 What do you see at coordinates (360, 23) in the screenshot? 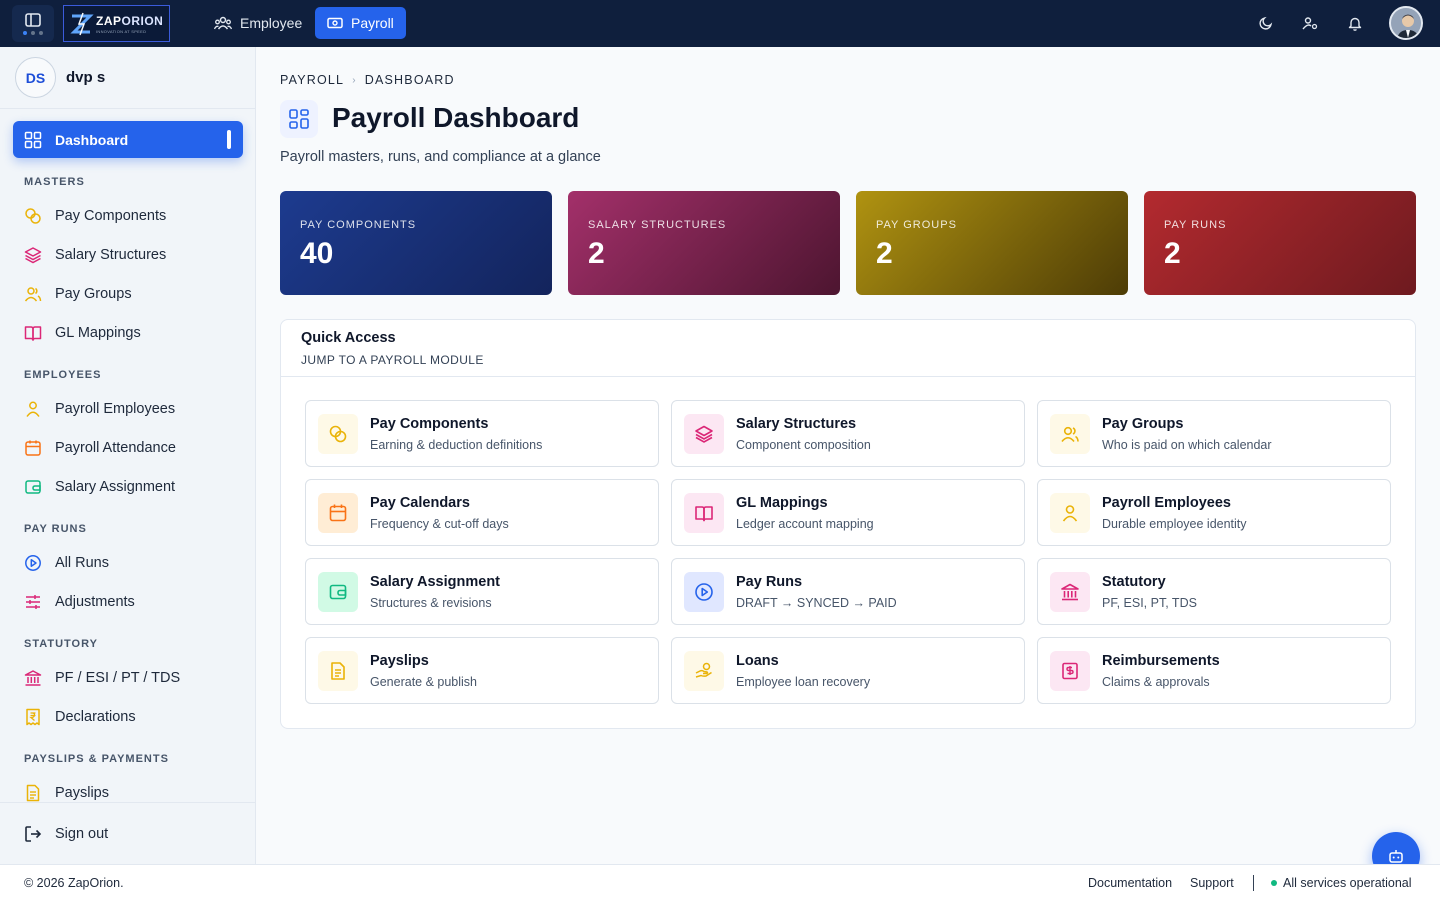
I see `tab-payroll: Payroll` at bounding box center [360, 23].